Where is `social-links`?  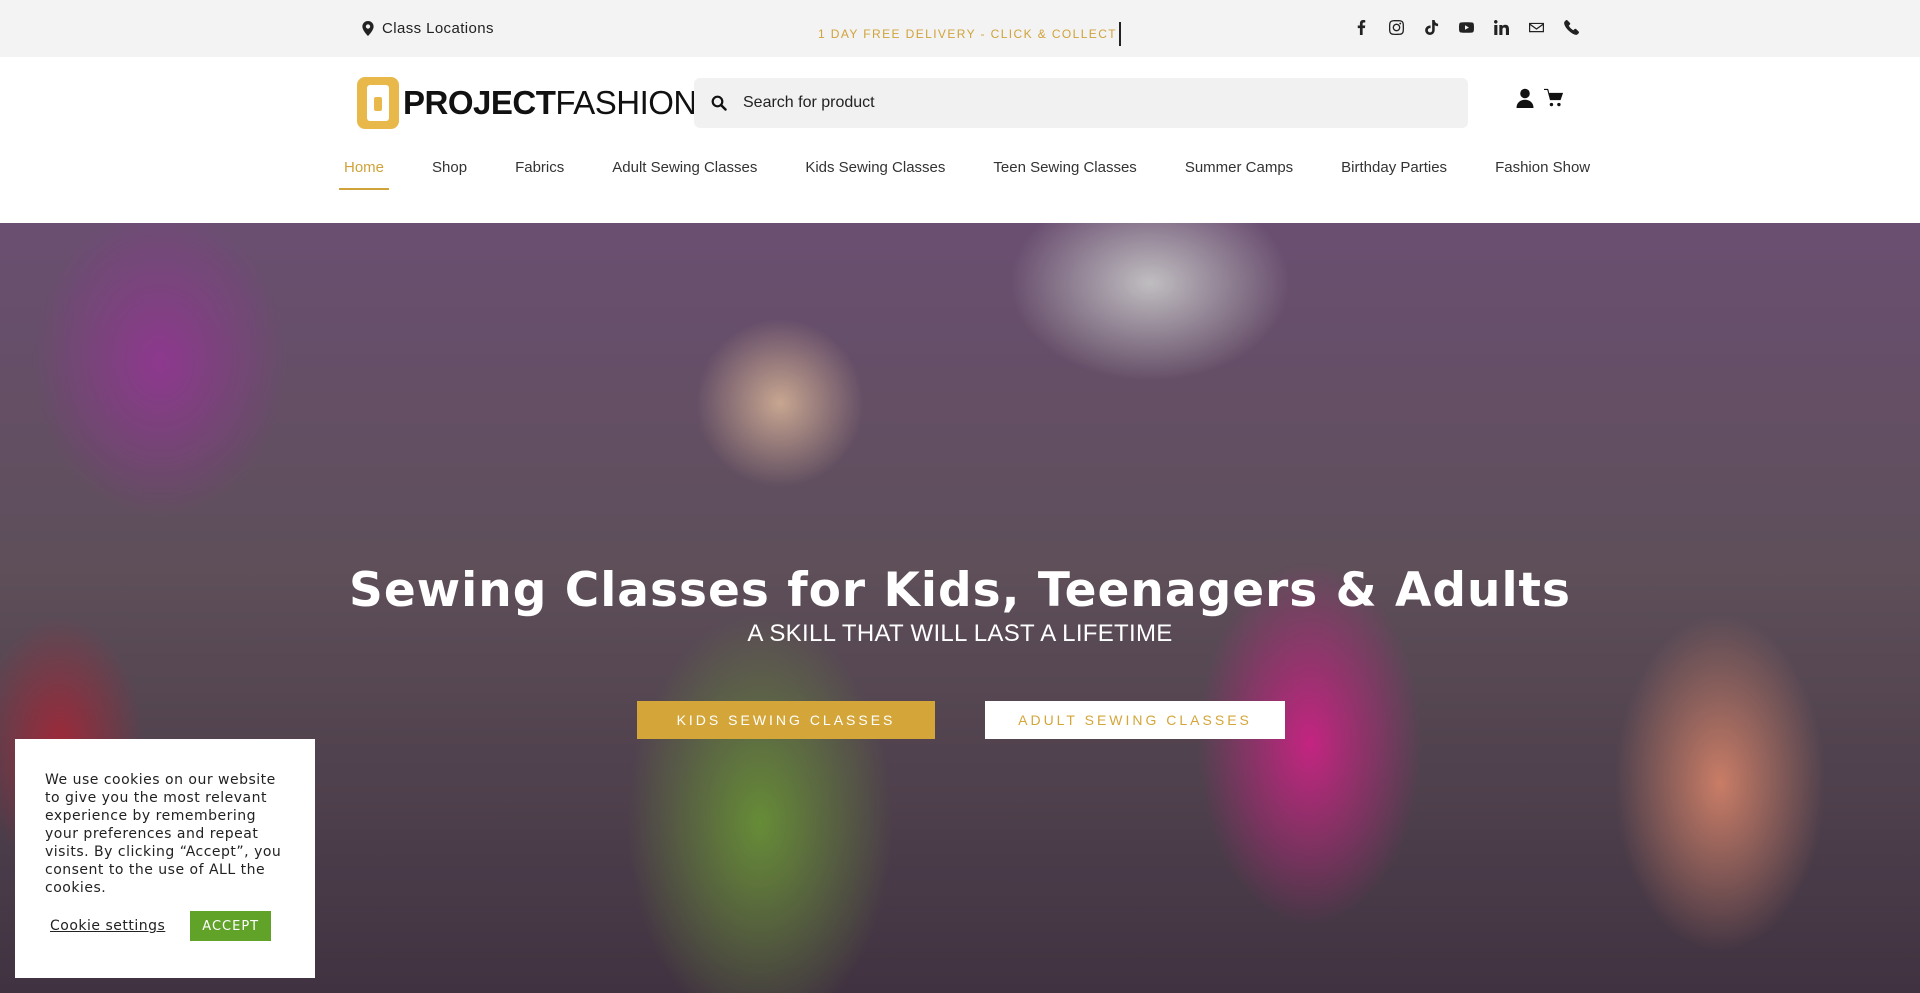 social-links is located at coordinates (1466, 27).